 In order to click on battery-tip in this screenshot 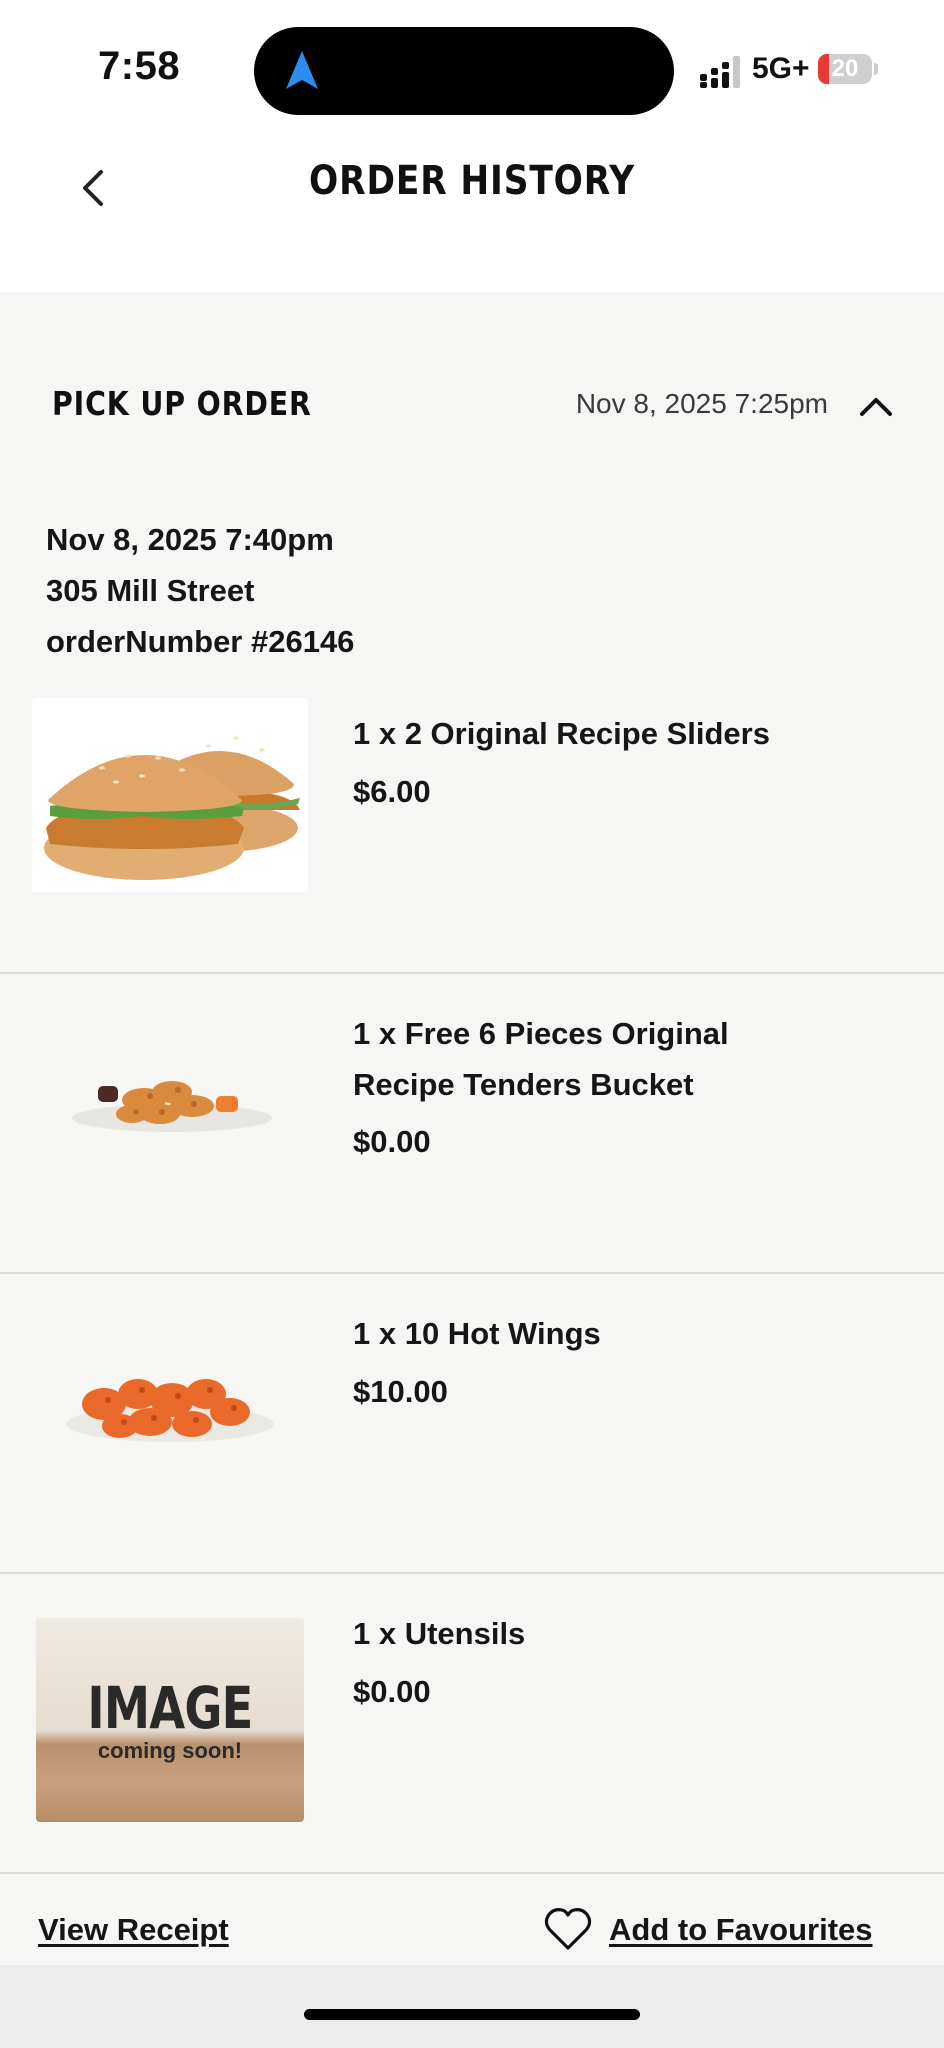, I will do `click(876, 69)`.